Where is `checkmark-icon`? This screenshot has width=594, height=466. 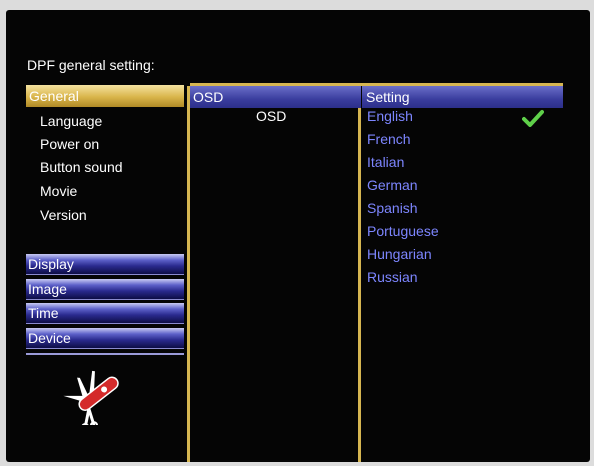
checkmark-icon is located at coordinates (533, 120).